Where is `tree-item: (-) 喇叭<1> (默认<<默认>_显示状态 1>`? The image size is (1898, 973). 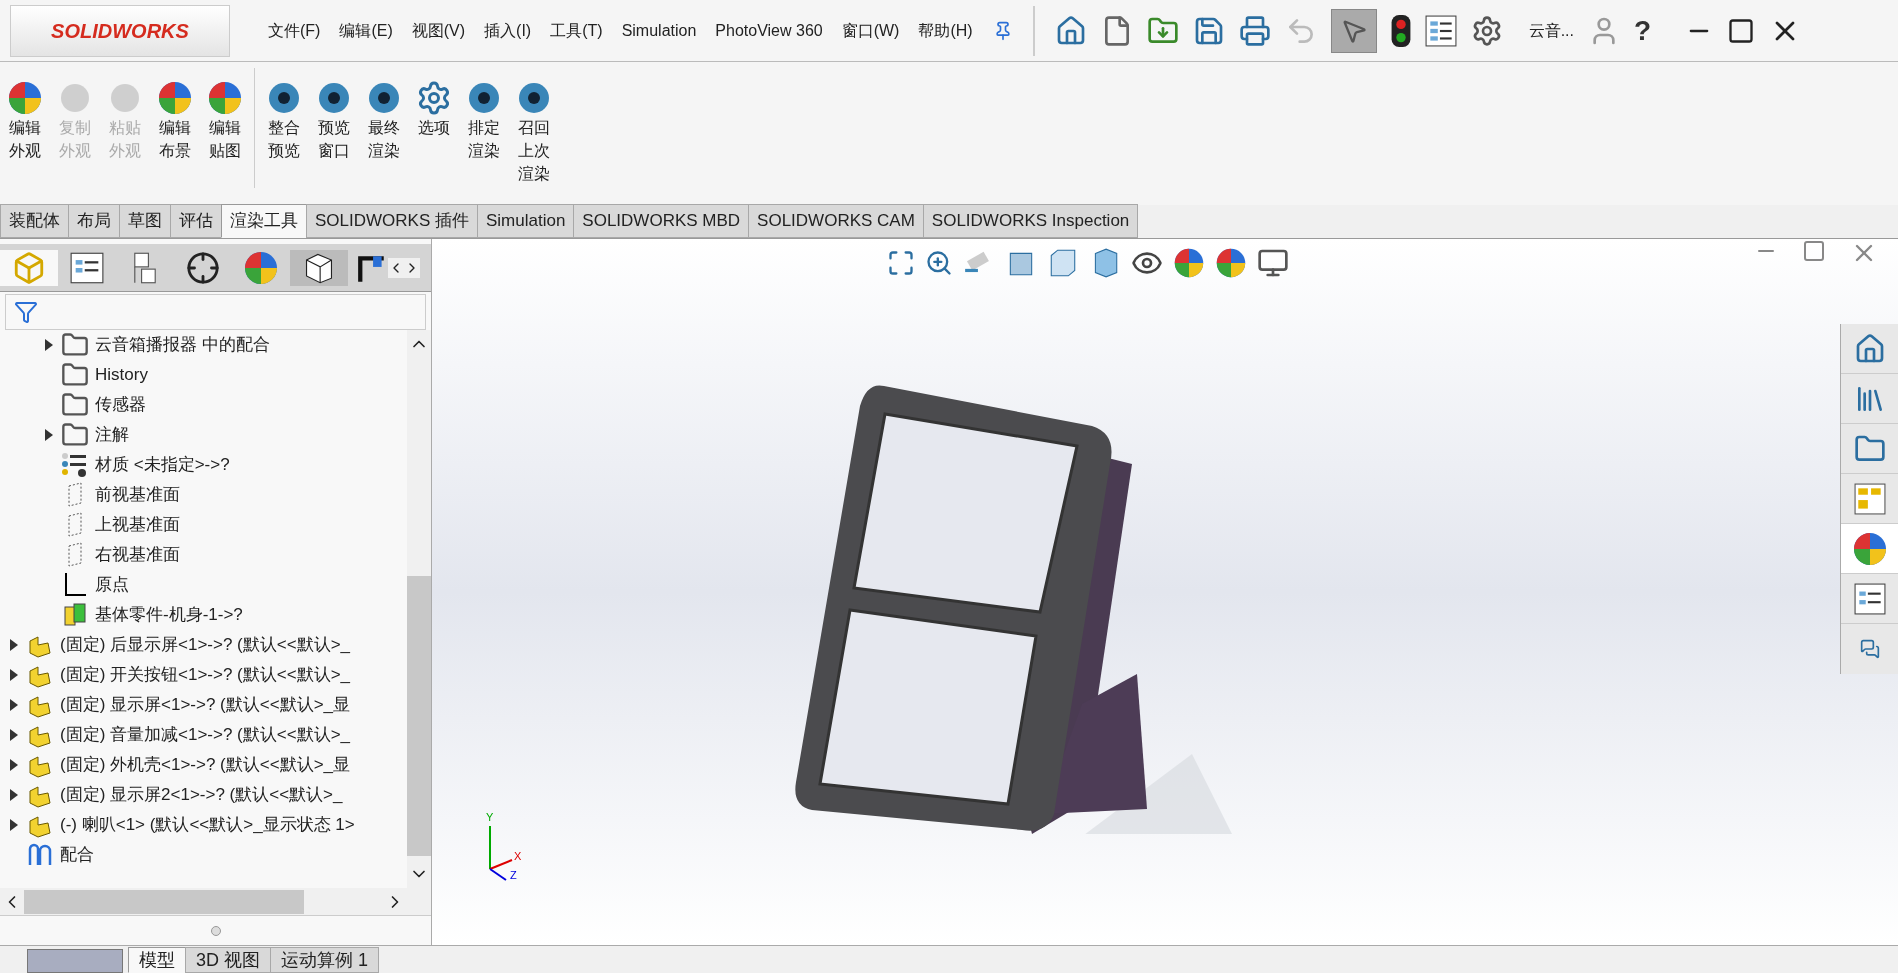 tree-item: (-) 喇叭<1> (默认<<默认>_显示状态 1> is located at coordinates (207, 825).